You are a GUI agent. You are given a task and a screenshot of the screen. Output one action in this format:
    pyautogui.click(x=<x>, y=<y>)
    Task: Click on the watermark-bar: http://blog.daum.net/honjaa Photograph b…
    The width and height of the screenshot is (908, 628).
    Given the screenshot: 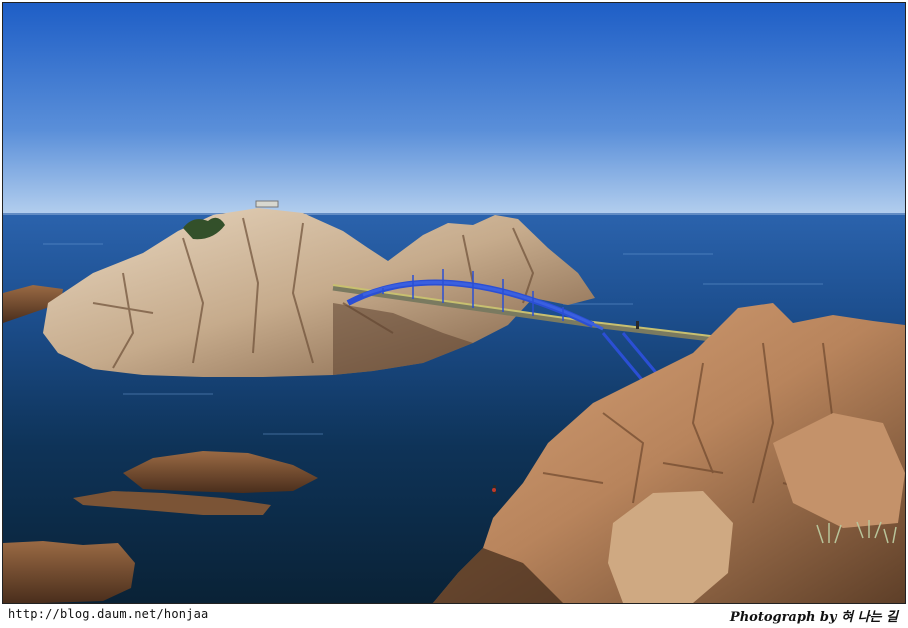 What is the action you would take?
    pyautogui.click(x=454, y=616)
    